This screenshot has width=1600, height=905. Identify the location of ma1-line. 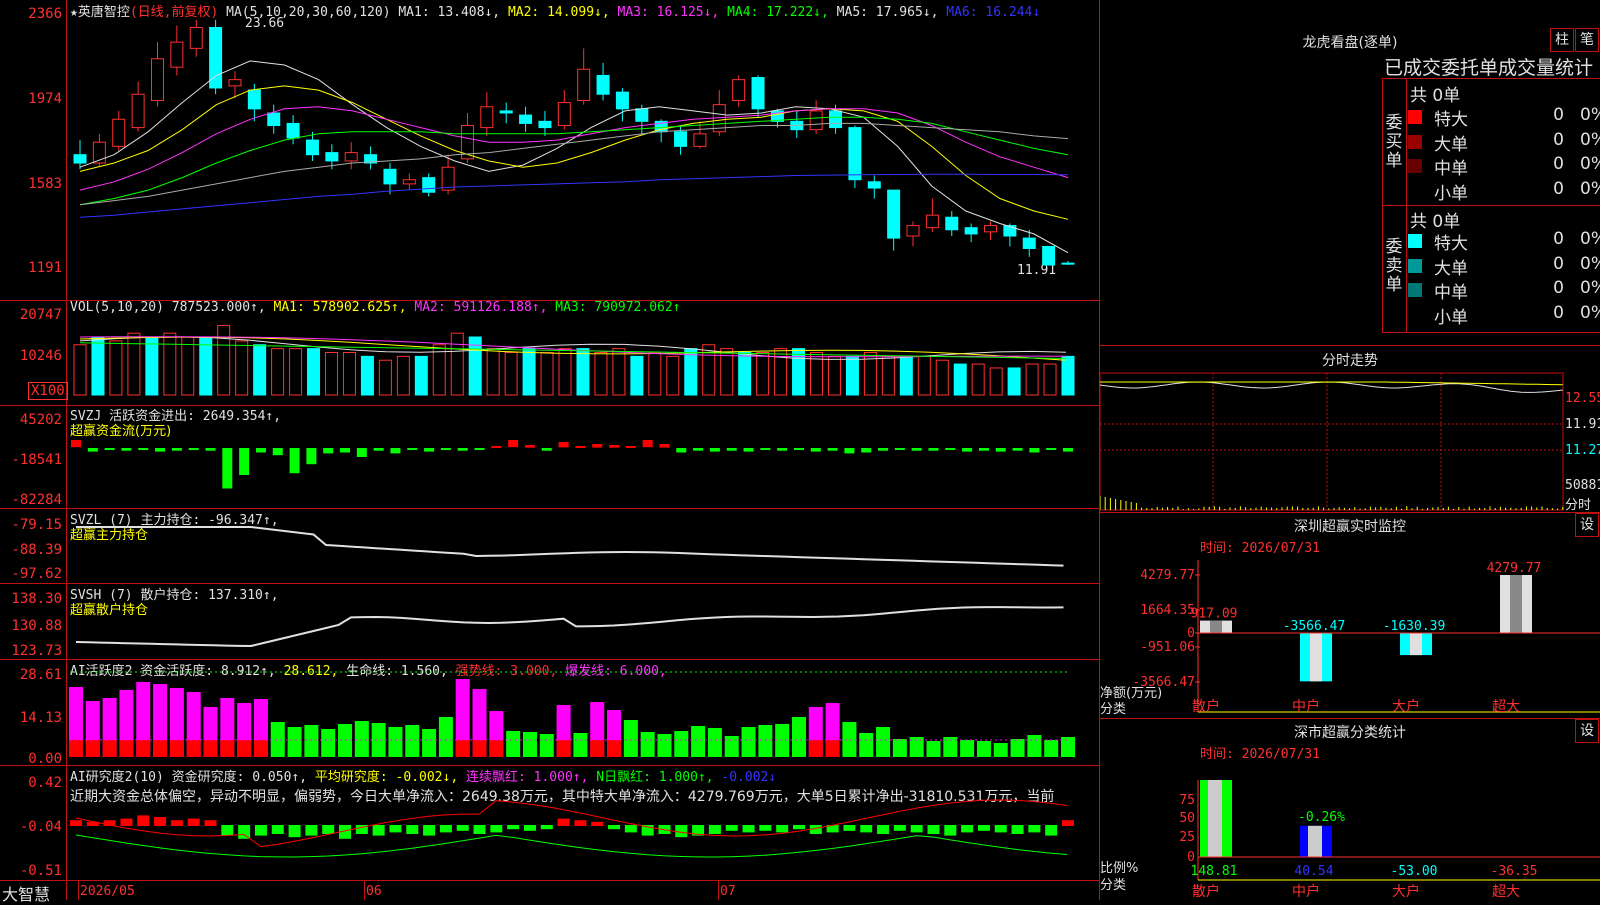
(574, 157).